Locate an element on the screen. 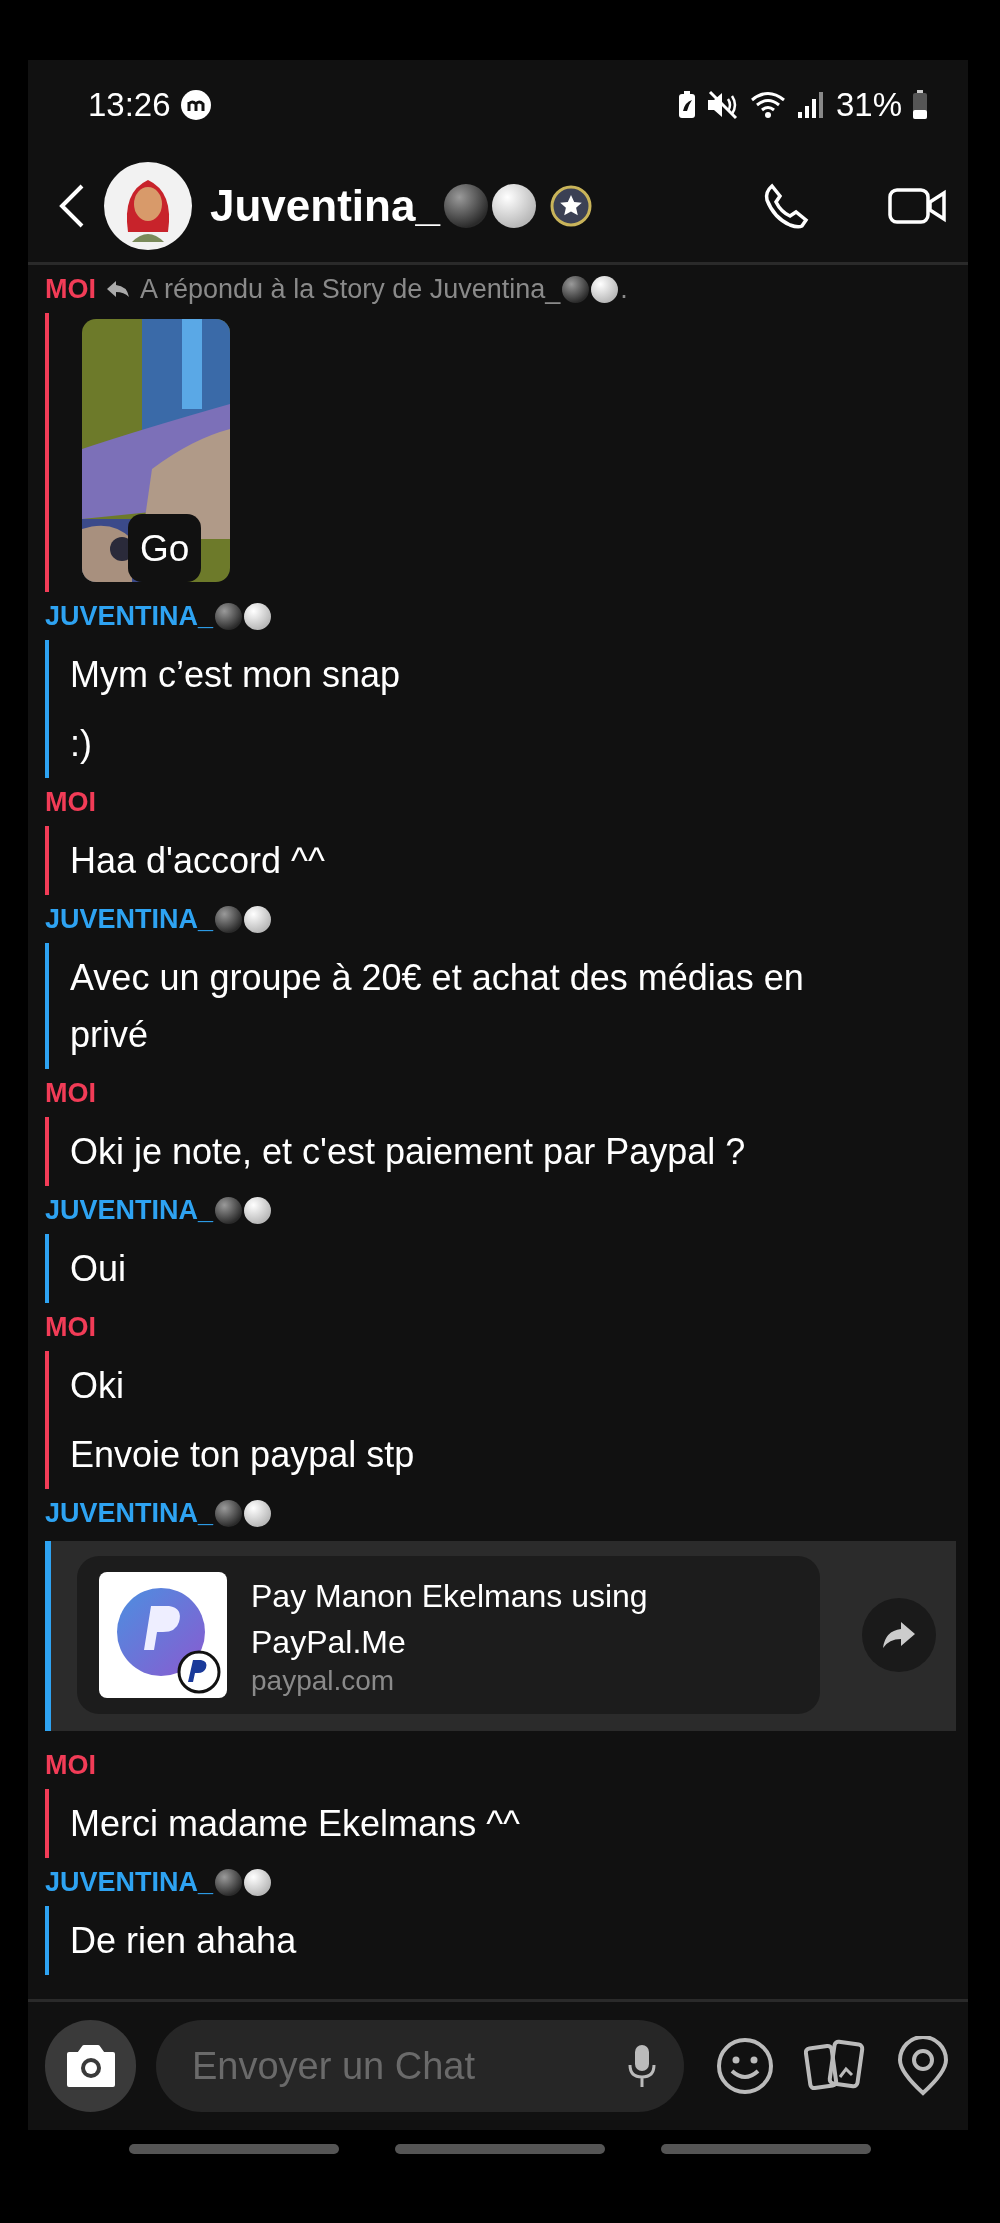 The image size is (1000, 2223). chat-input-field: Envoyer un Chat is located at coordinates (420, 2066).